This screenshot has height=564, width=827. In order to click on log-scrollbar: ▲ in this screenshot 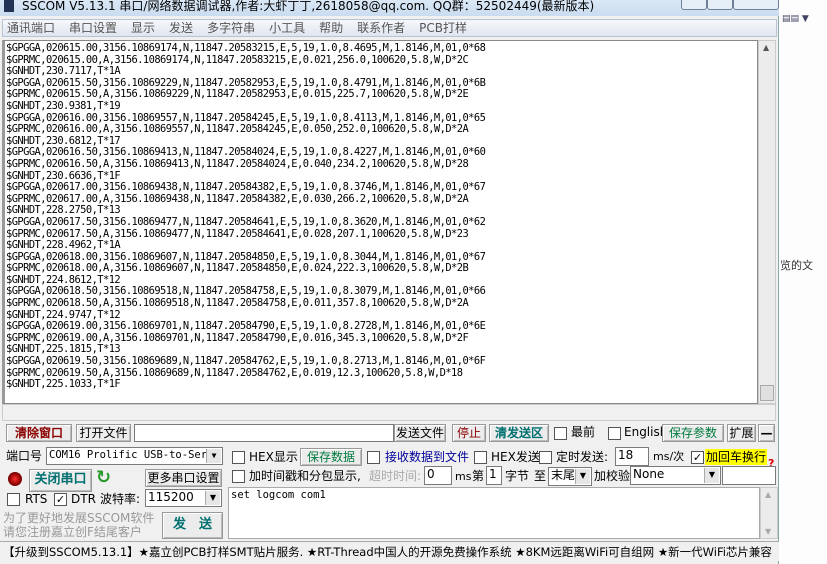, I will do `click(767, 222)`.